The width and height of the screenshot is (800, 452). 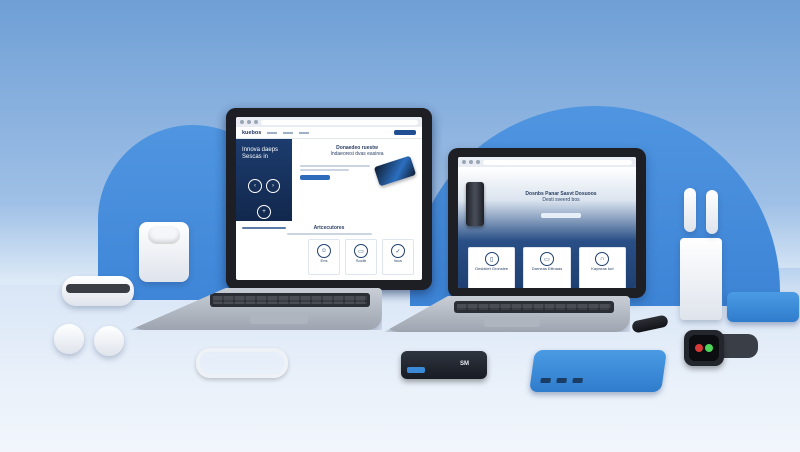 I want to click on headphones-icon: ∩, so click(x=602, y=259).